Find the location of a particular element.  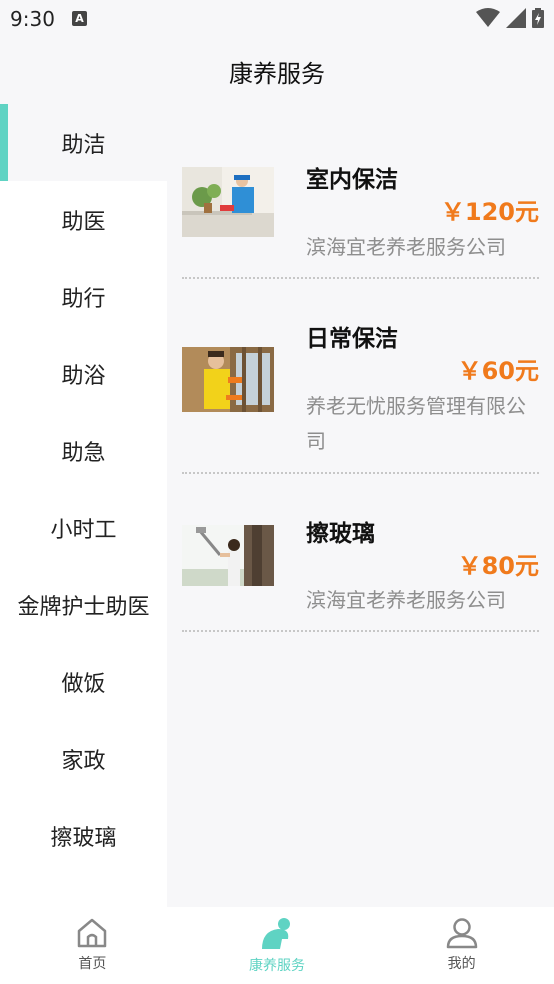

tab-mine: 我的 is located at coordinates (461, 945).